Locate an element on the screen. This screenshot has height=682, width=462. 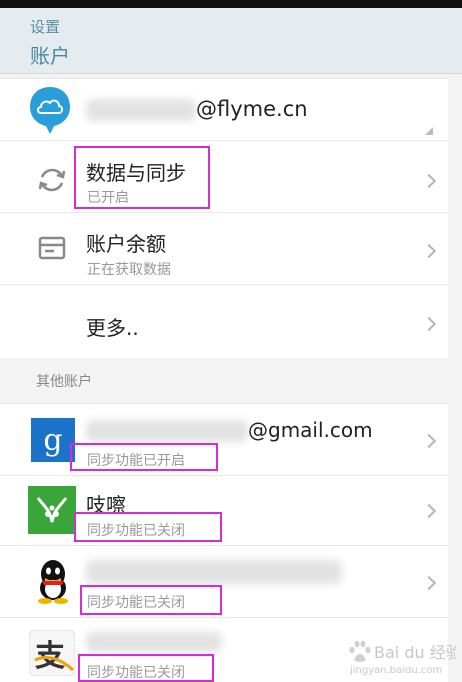
flyme-email-suffix: @flyme.cn is located at coordinates (252, 109).